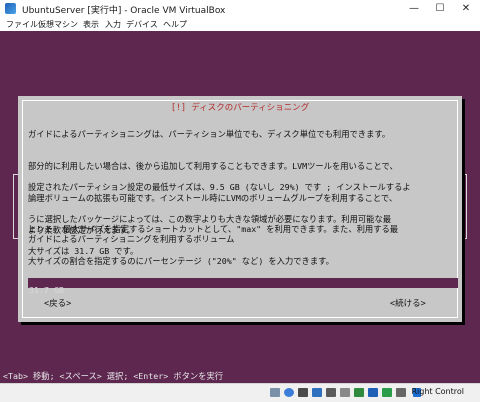 The width and height of the screenshot is (480, 402). Describe the element at coordinates (113, 376) in the screenshot. I see `keyboard-hint: <Tab> 移動; <スペース> 選択; <Enter> ボタンを実行` at that location.